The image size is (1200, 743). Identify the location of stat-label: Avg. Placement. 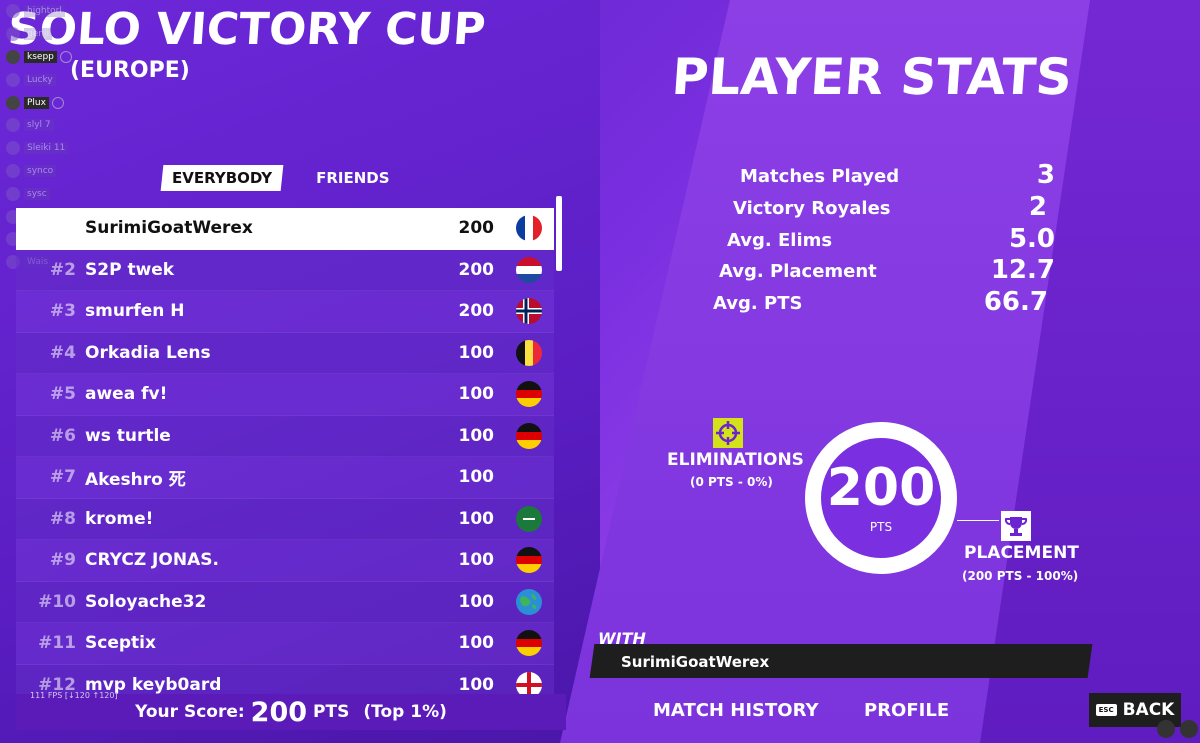
(798, 271).